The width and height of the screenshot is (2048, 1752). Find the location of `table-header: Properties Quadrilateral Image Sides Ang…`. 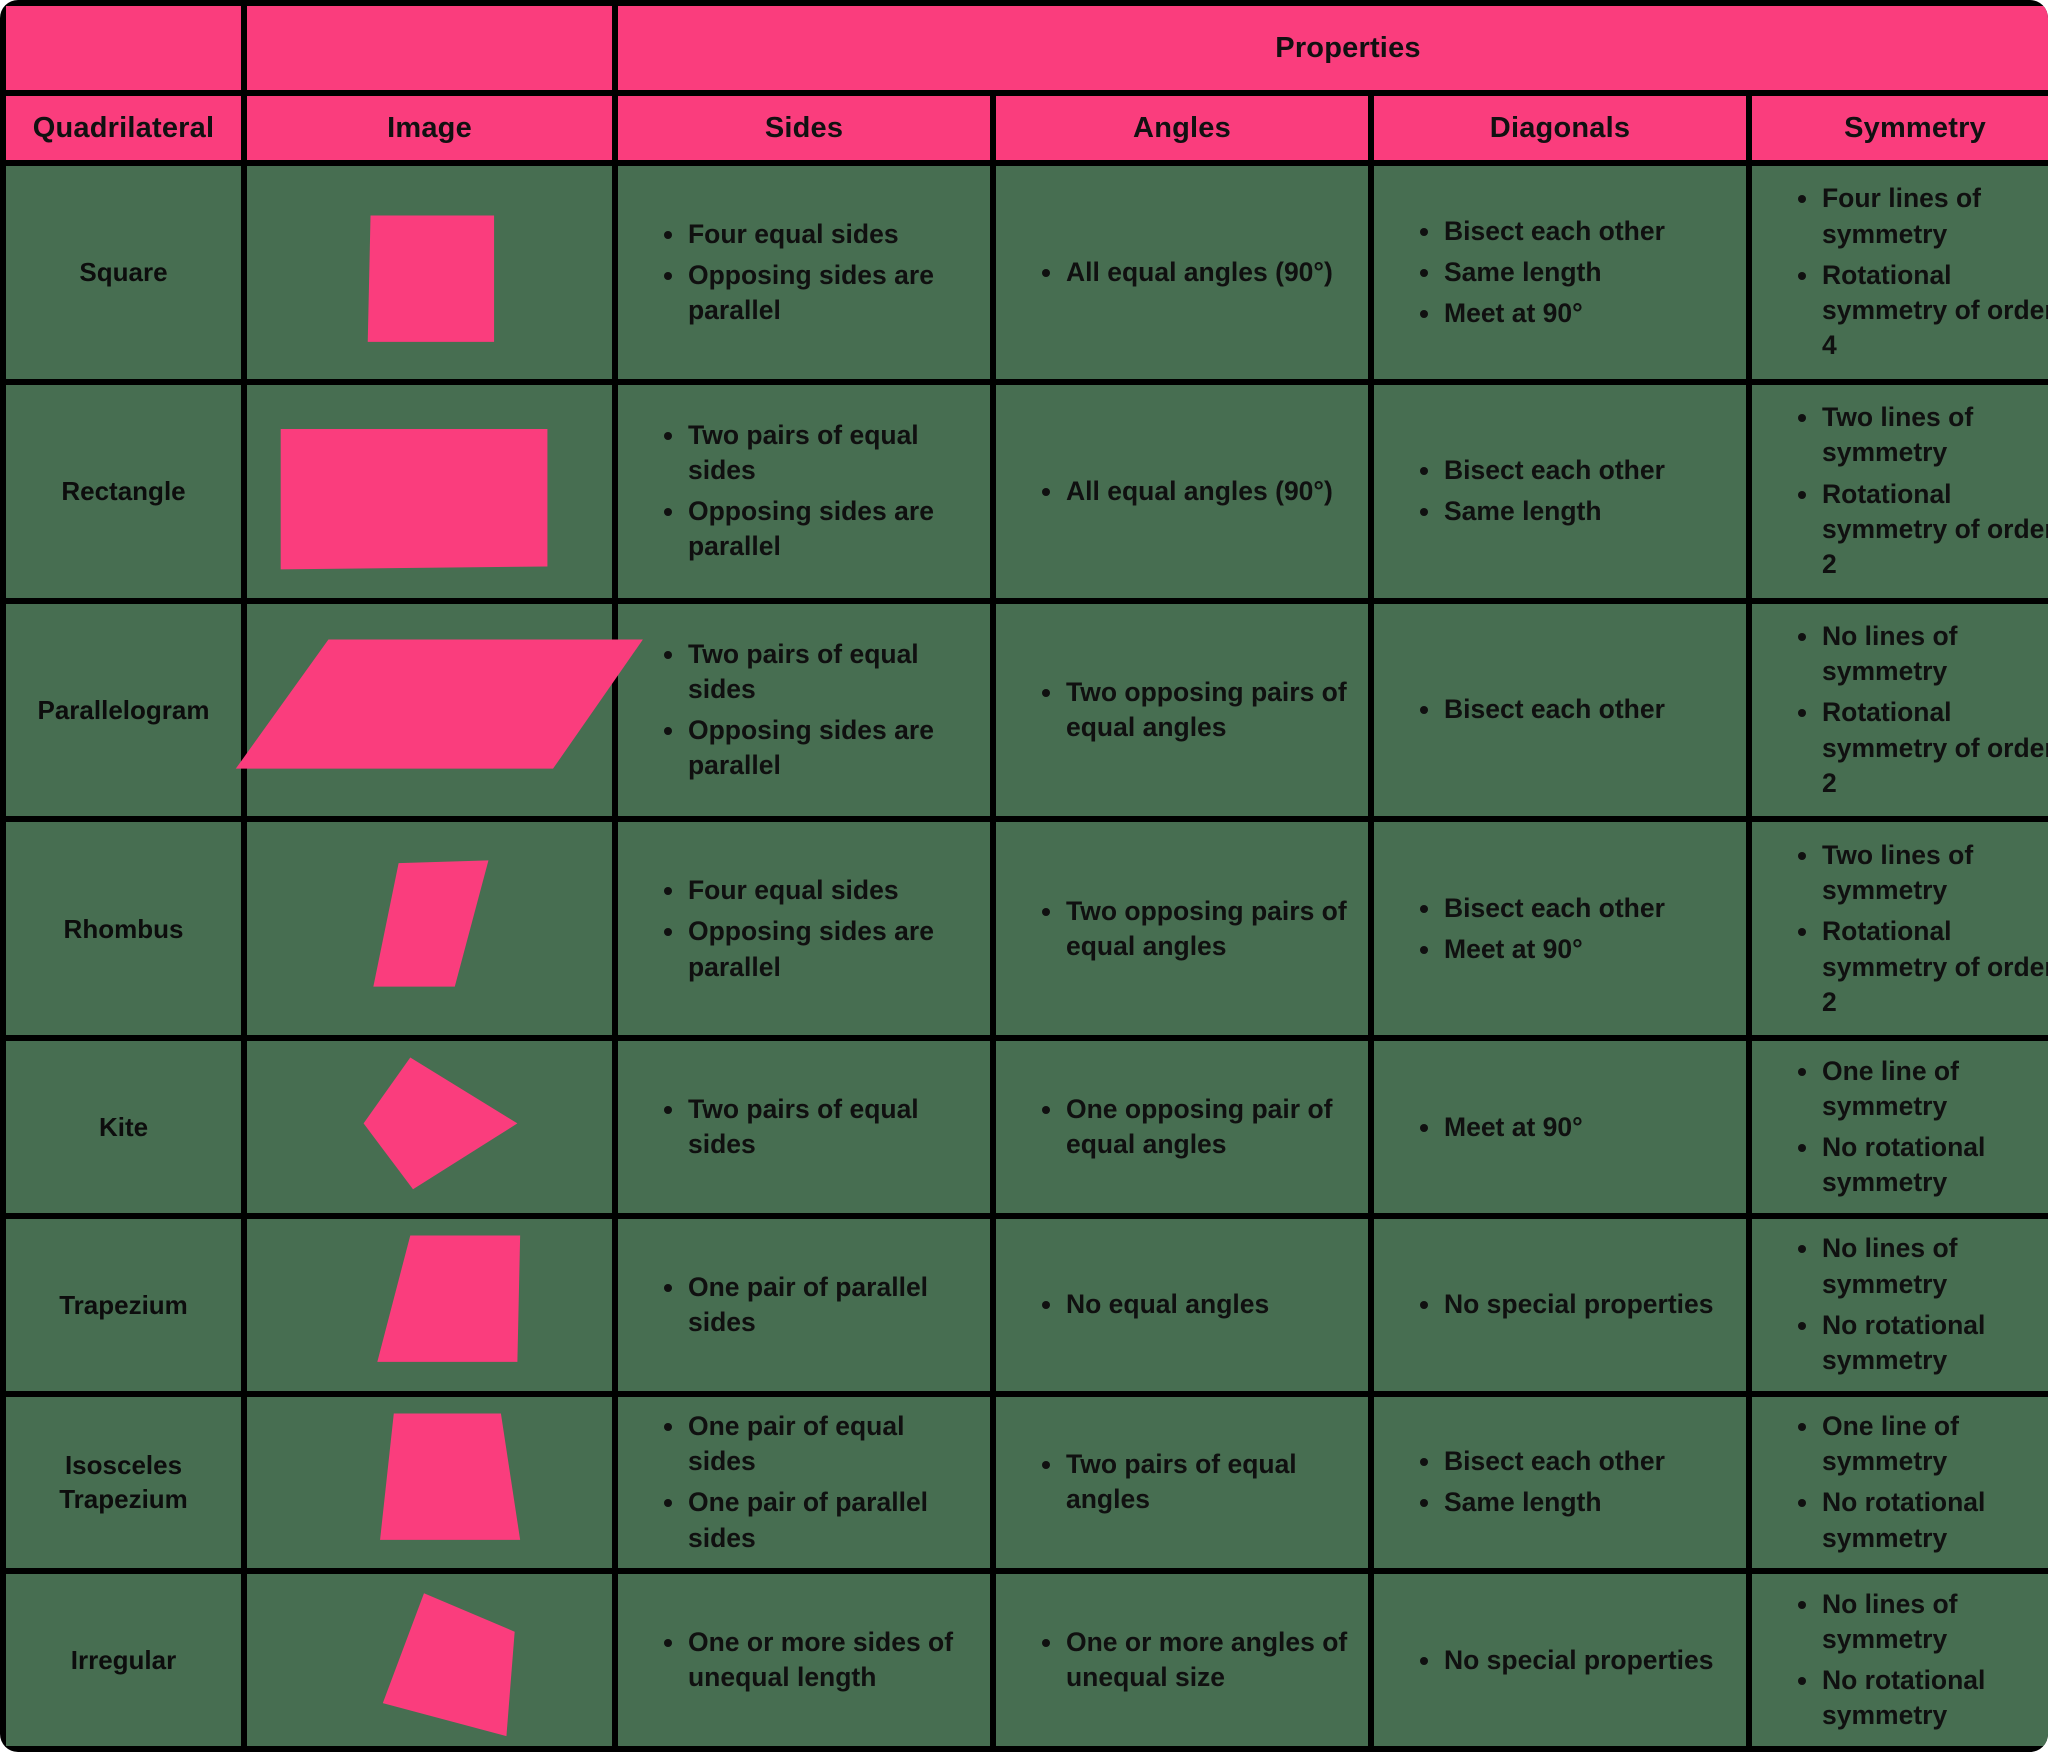

table-header: Properties Quadrilateral Image Sides Ang… is located at coordinates (1027, 83).